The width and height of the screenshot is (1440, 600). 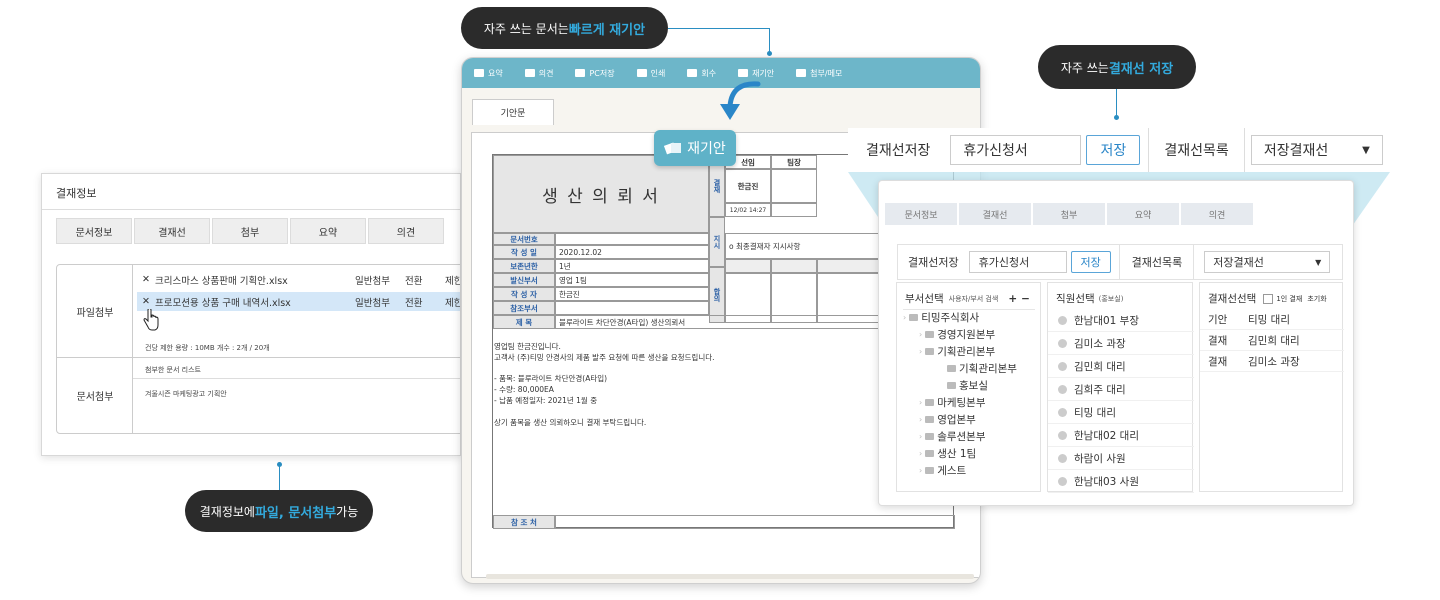 I want to click on hand-cursor-icon, so click(x=151, y=320).